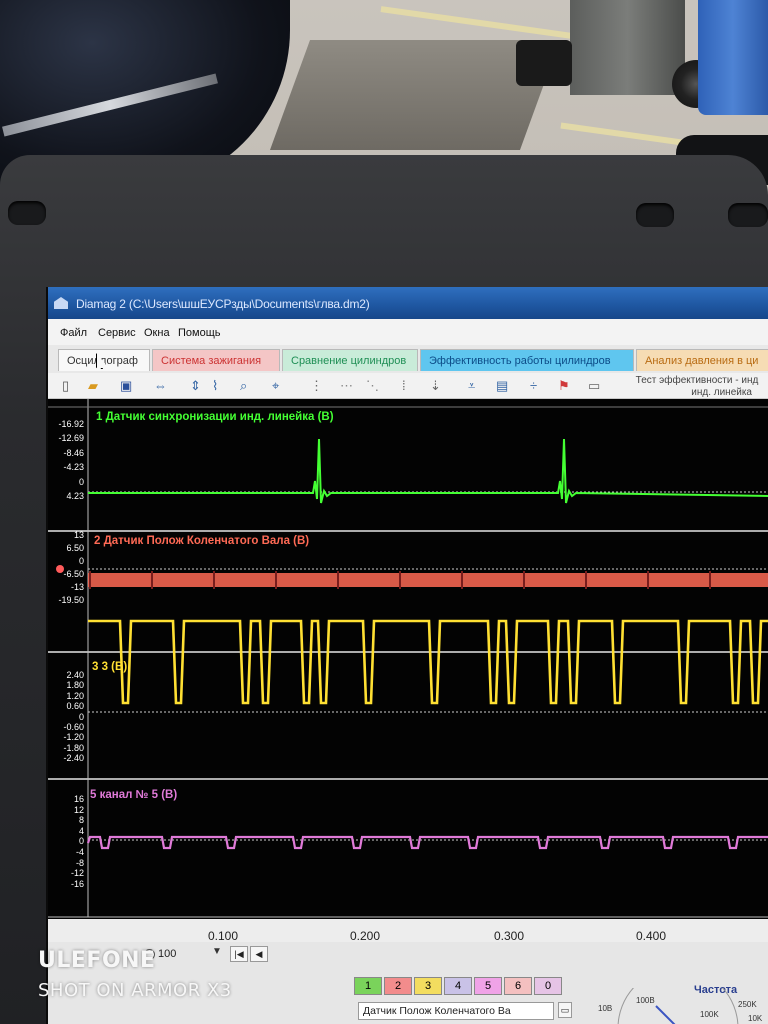 This screenshot has width=768, height=1024. I want to click on channel-5-title: 5 канал № 5 (В), so click(134, 795).